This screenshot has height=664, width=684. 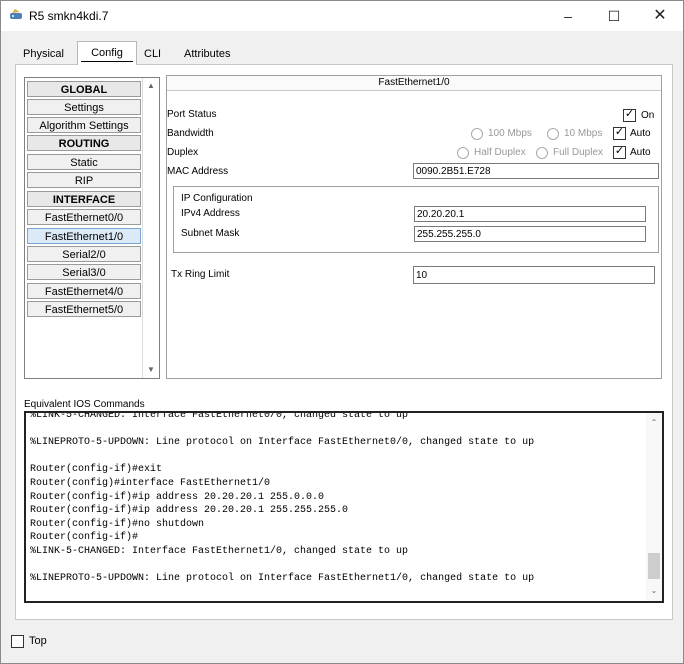 What do you see at coordinates (654, 507) in the screenshot?
I see `ios-scrollbar: ⌃ ⌄` at bounding box center [654, 507].